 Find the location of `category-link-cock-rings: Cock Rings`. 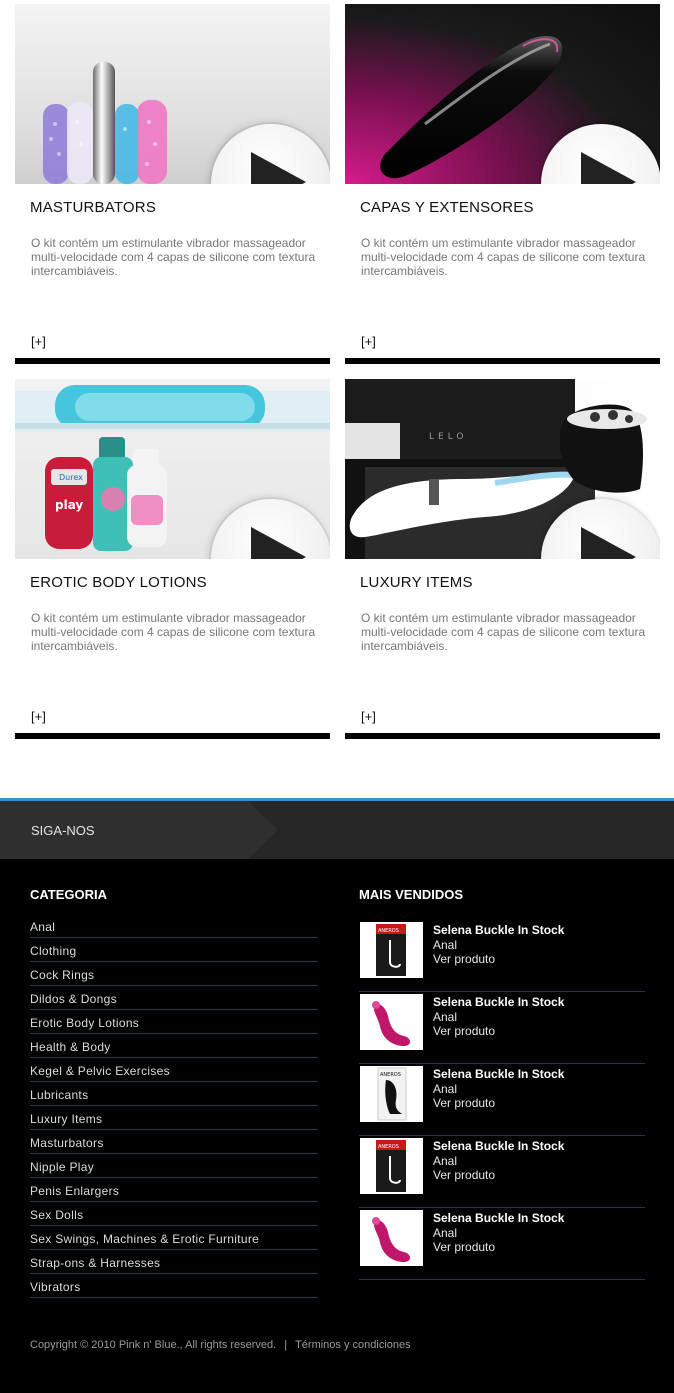

category-link-cock-rings: Cock Rings is located at coordinates (174, 972).